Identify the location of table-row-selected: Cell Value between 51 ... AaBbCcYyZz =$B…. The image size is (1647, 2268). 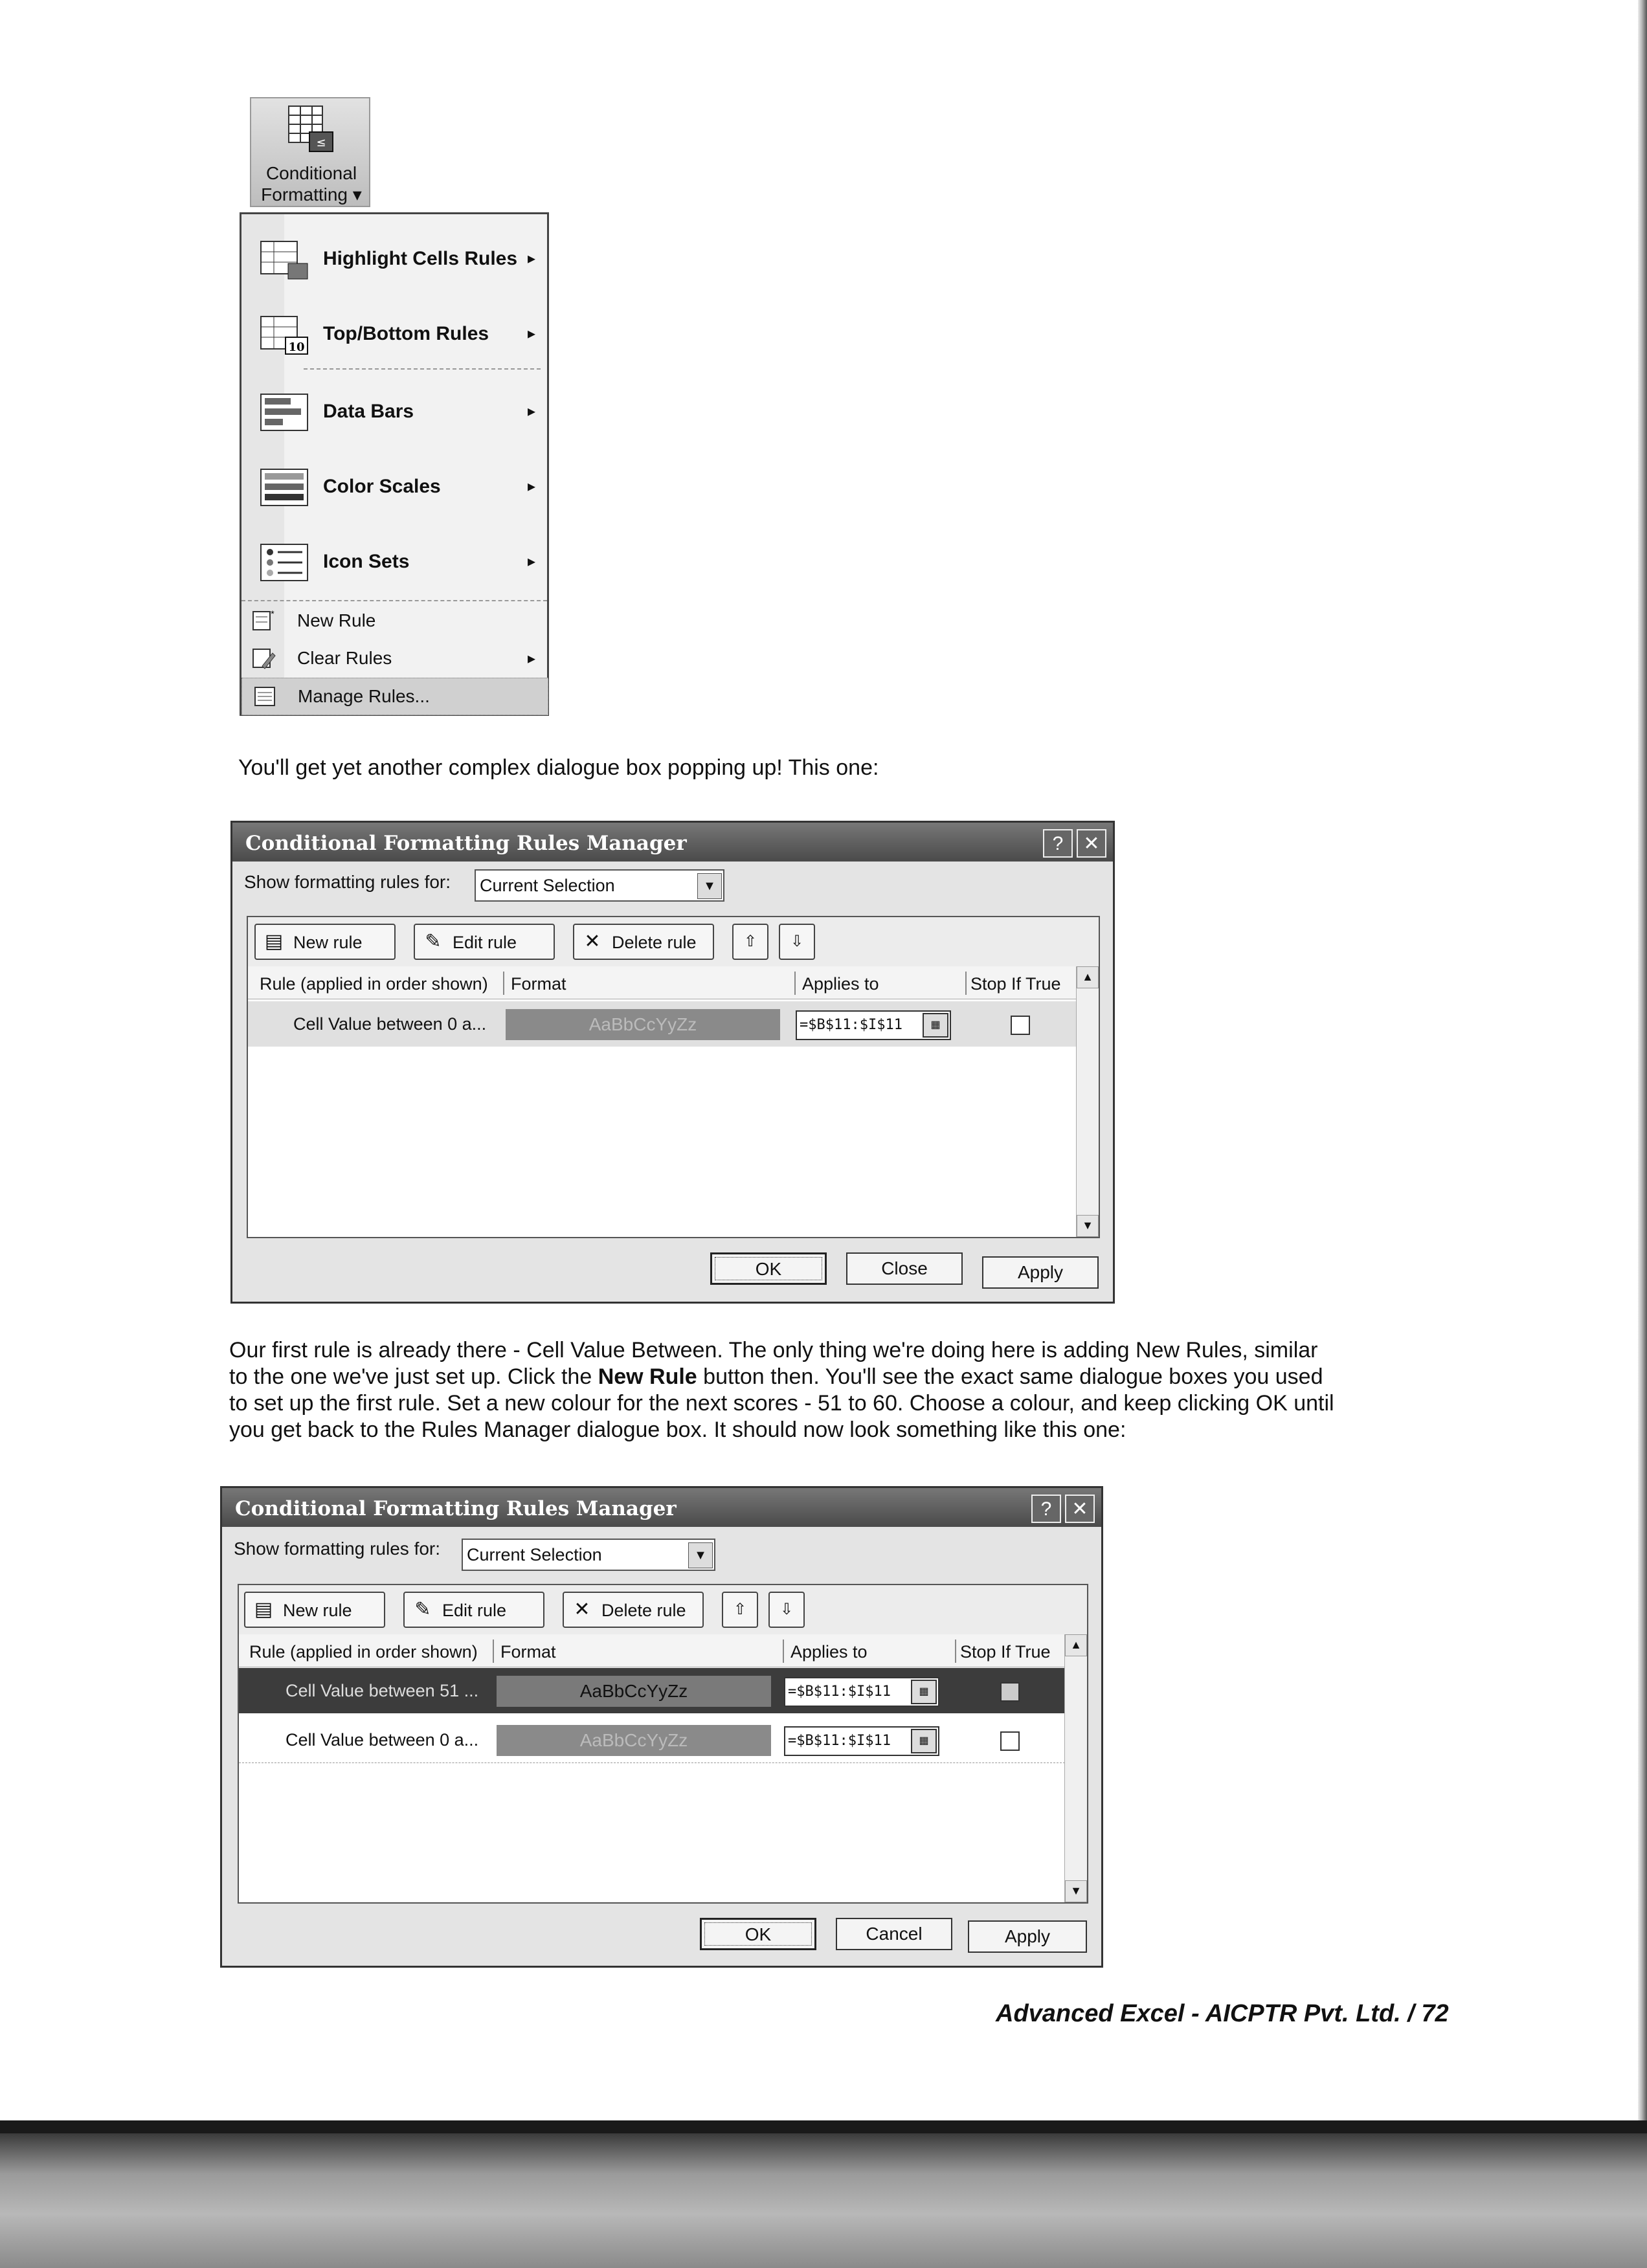
(652, 1691).